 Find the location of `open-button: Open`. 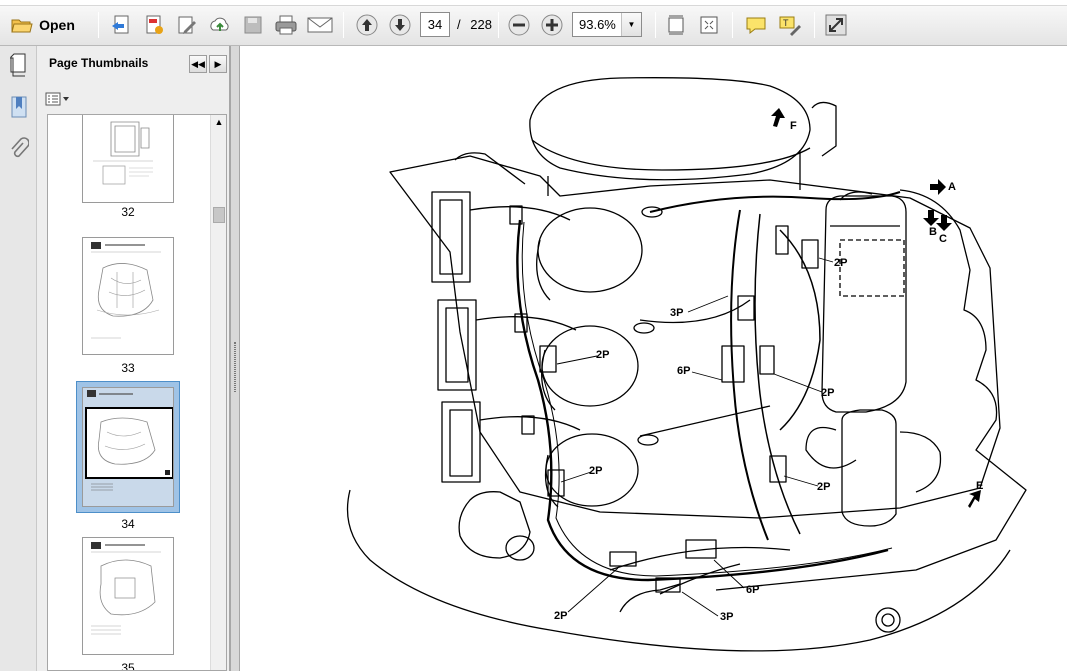

open-button: Open is located at coordinates (43, 25).